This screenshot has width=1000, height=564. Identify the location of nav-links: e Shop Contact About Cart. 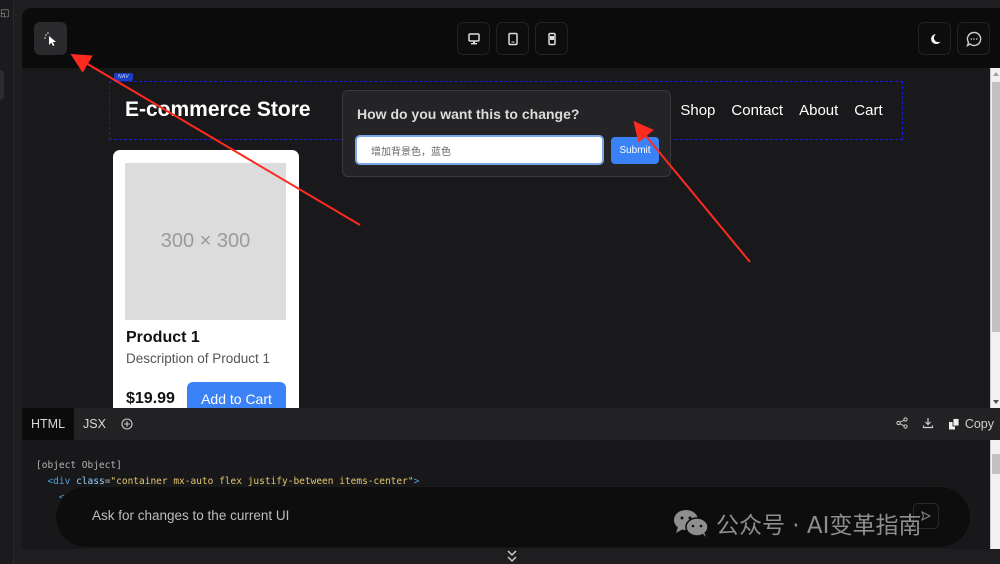
(772, 110).